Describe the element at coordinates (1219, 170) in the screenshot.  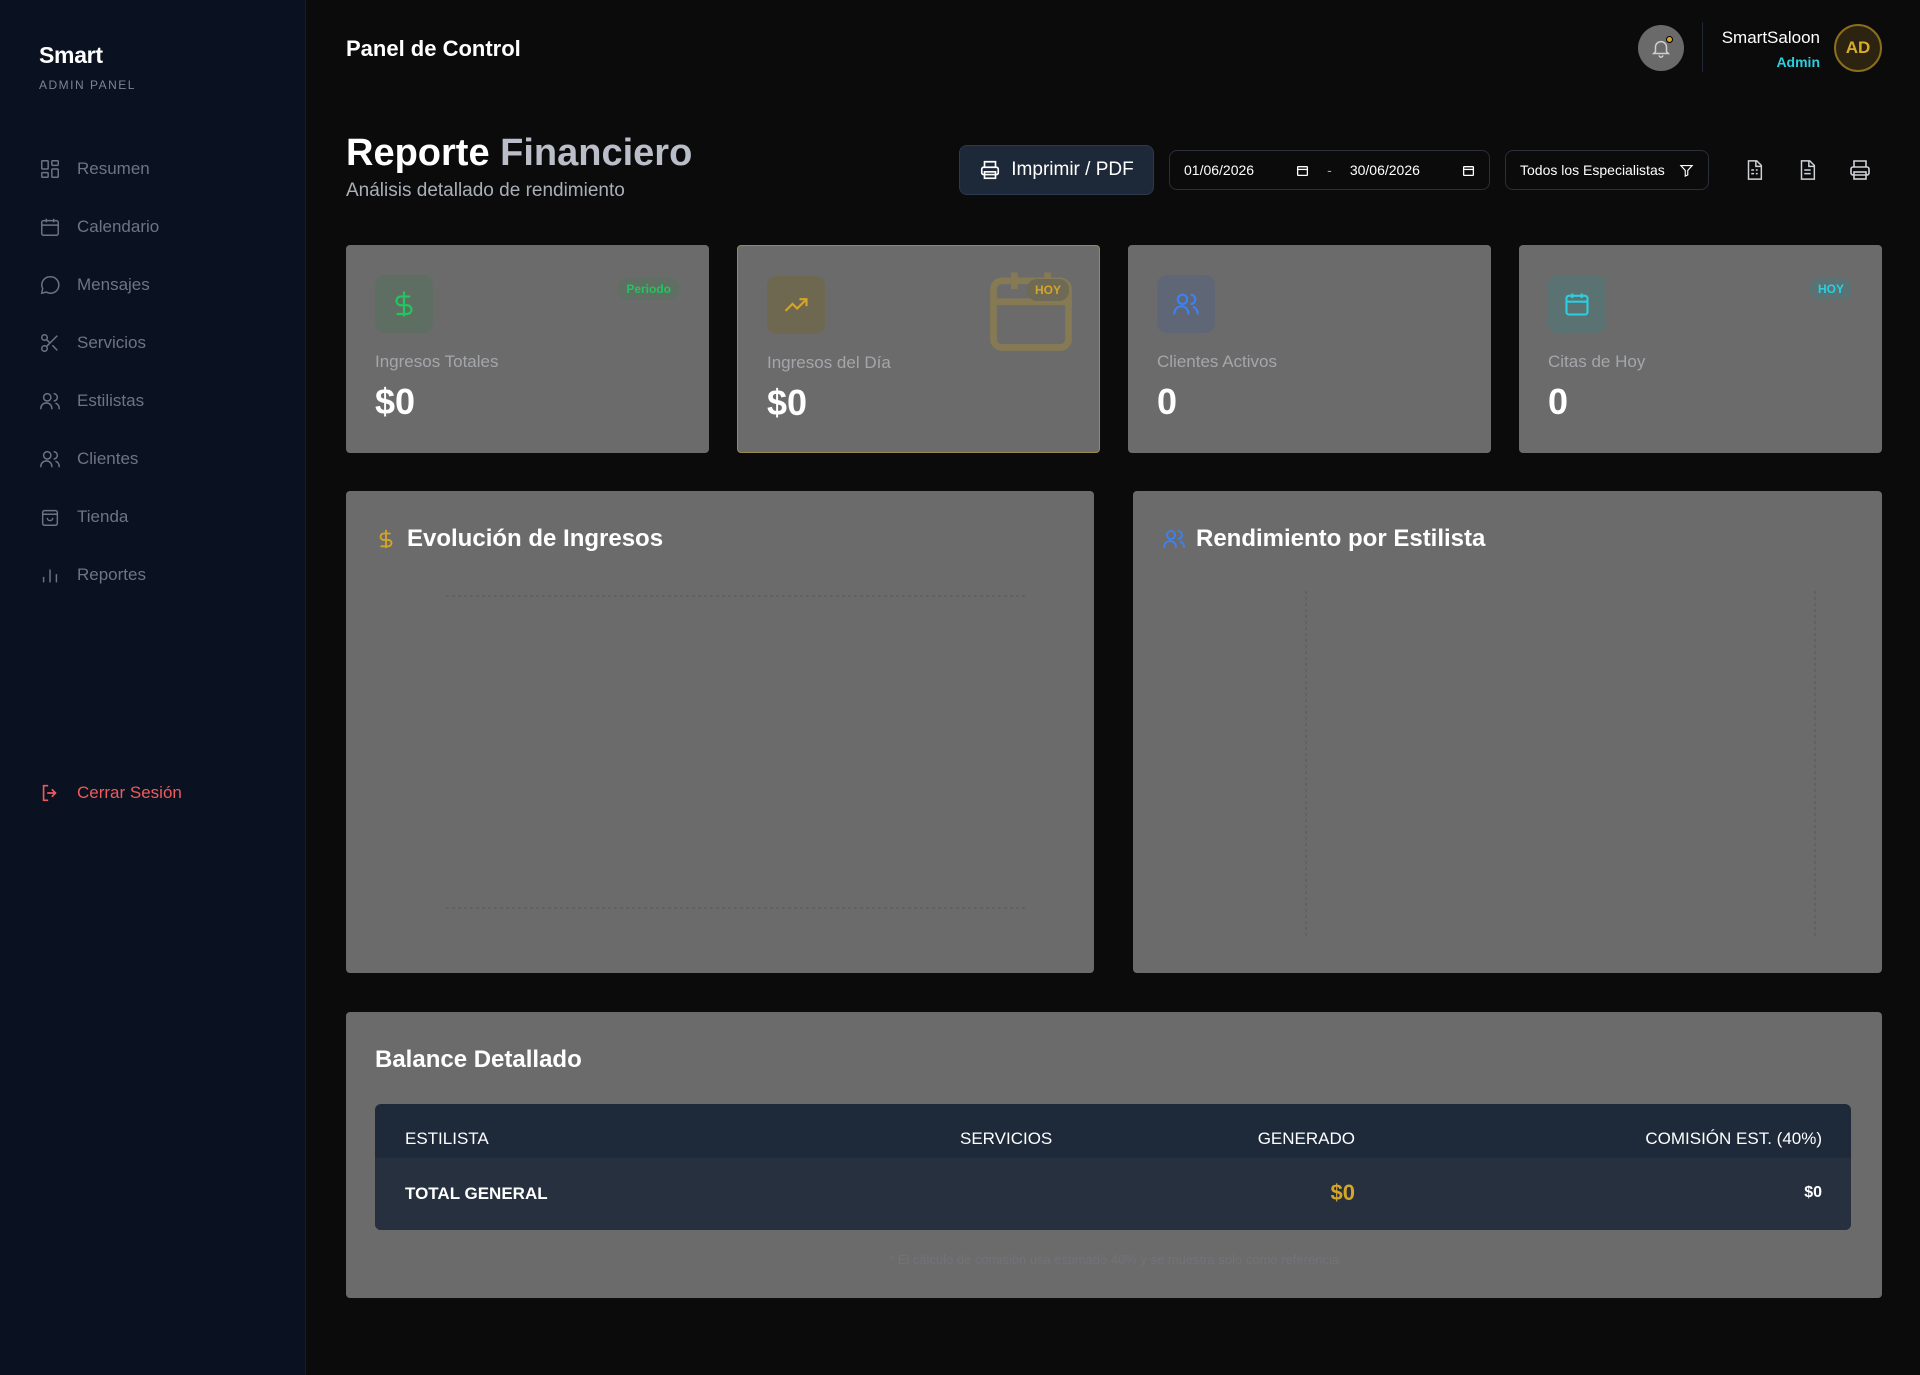
I see `date-from-value: 01/06/2026` at that location.